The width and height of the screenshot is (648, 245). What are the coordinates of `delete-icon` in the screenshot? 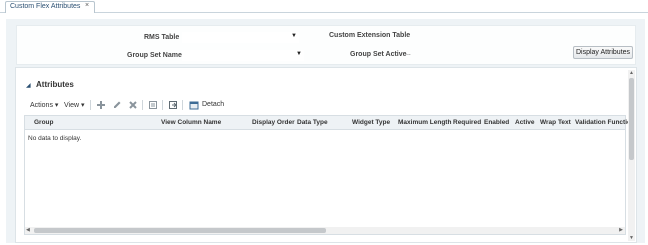 It's located at (133, 105).